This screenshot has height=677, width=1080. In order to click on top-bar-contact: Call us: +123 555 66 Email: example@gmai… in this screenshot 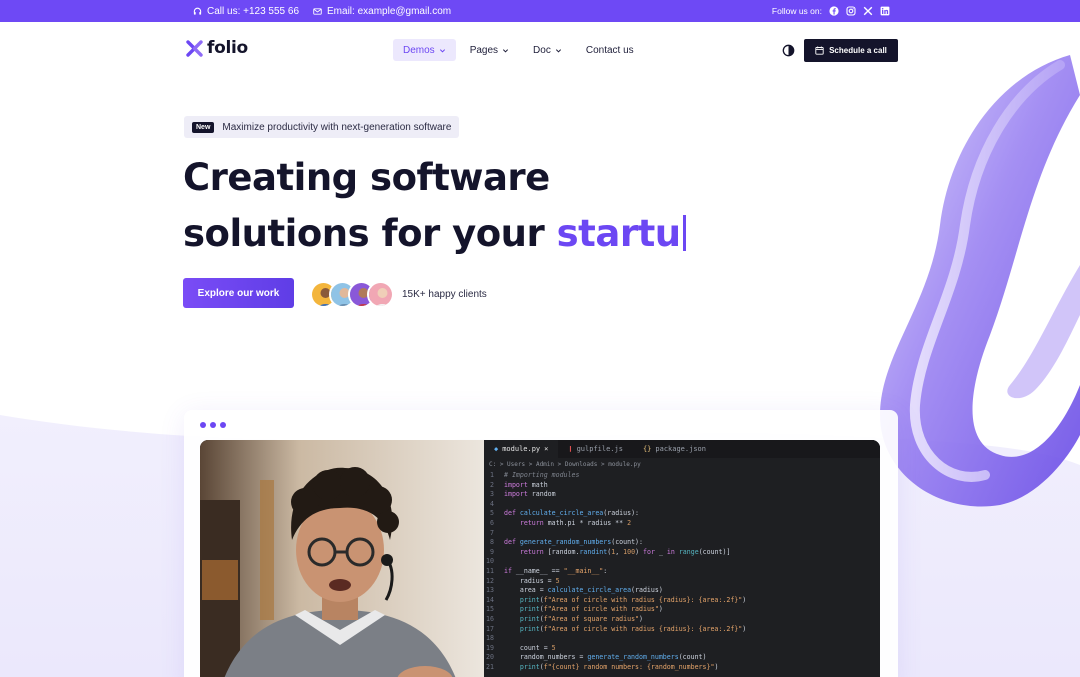, I will do `click(322, 11)`.